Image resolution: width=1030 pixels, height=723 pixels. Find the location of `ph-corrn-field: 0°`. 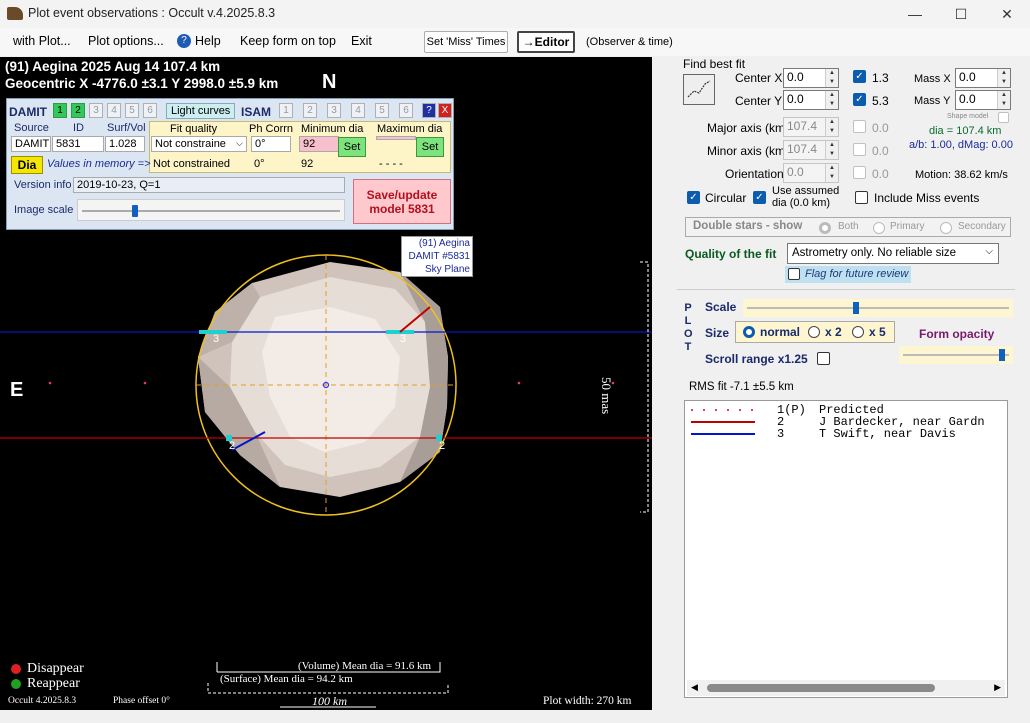

ph-corrn-field: 0° is located at coordinates (271, 144).